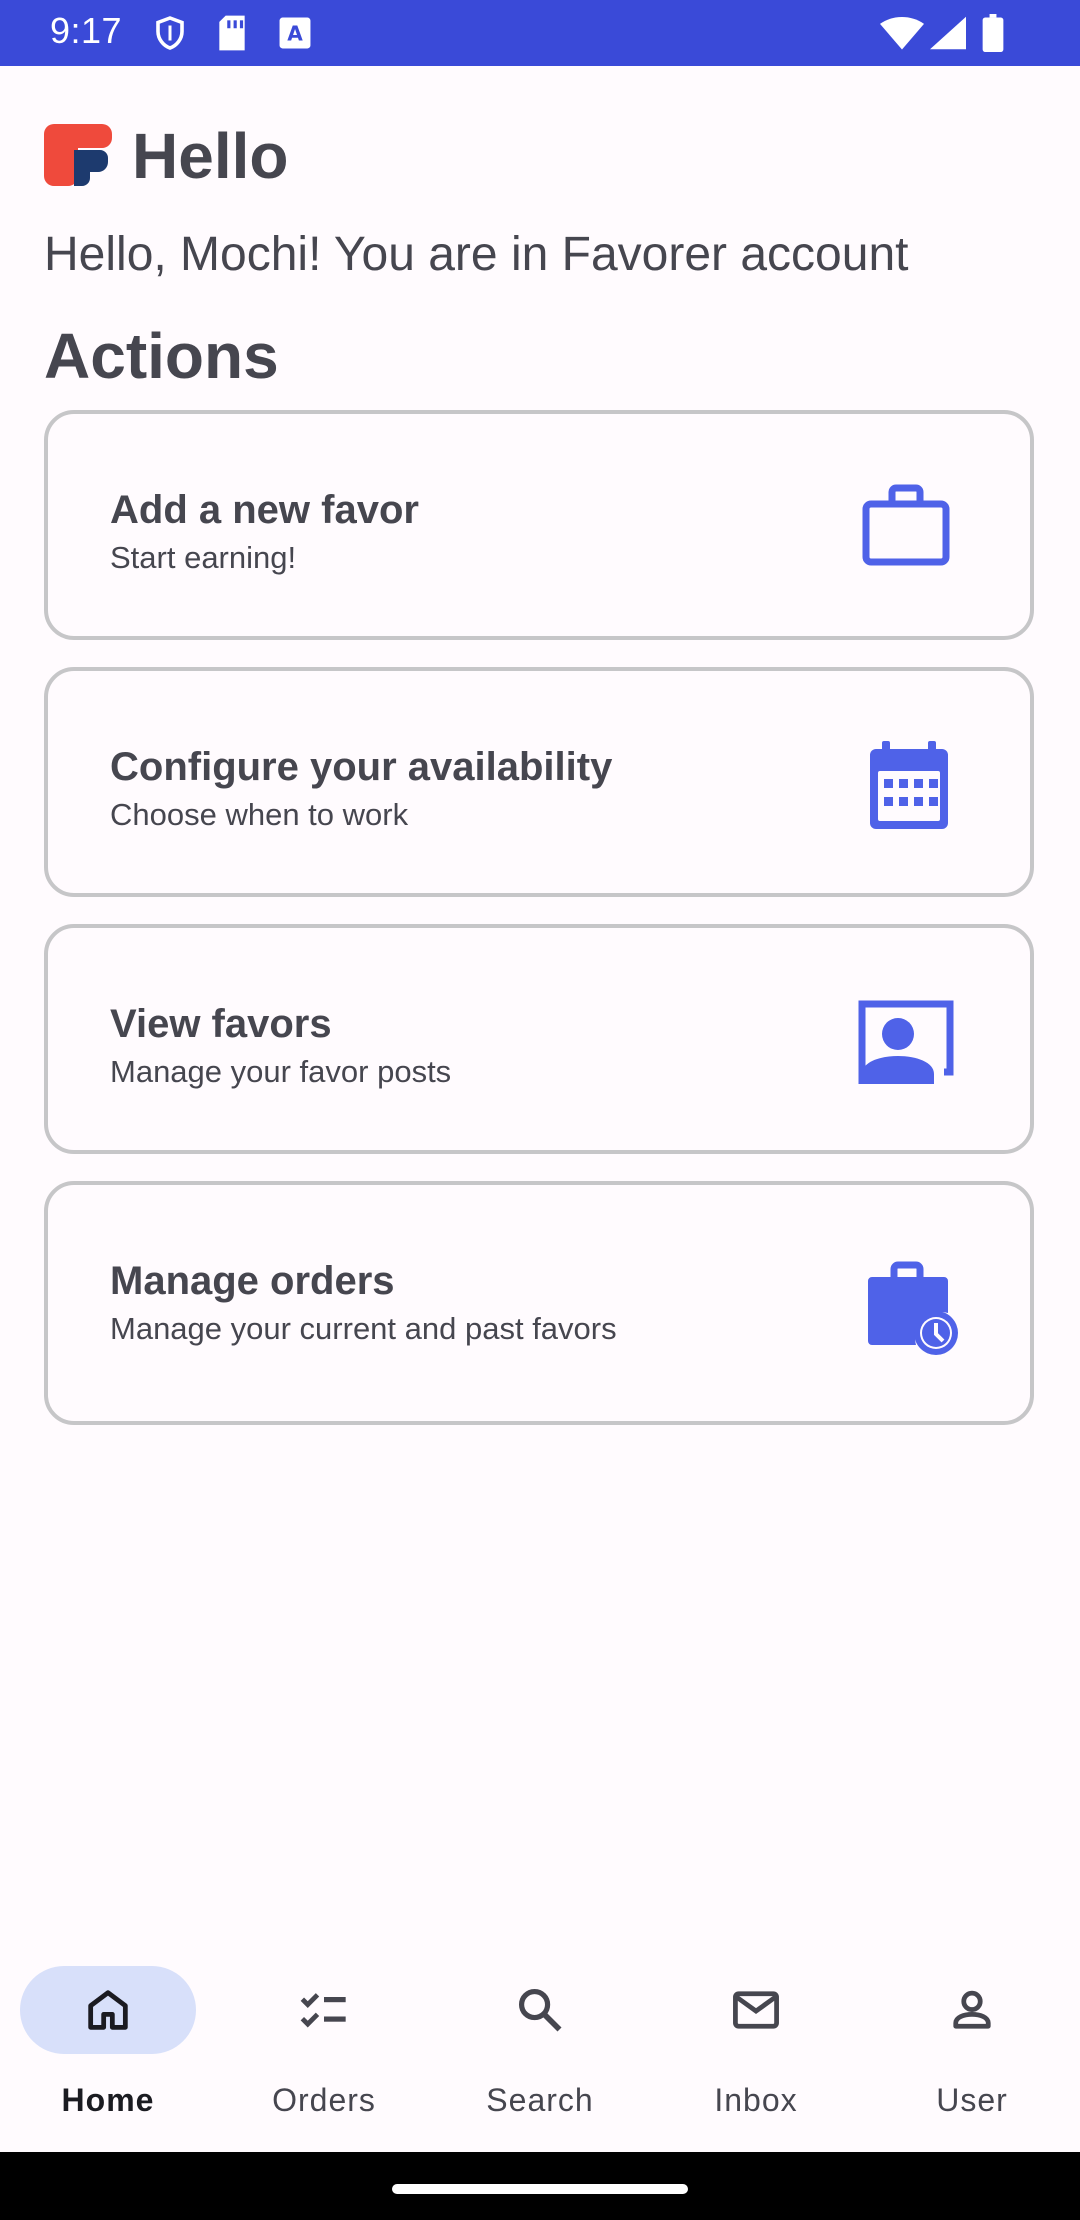  I want to click on shield-icon, so click(170, 35).